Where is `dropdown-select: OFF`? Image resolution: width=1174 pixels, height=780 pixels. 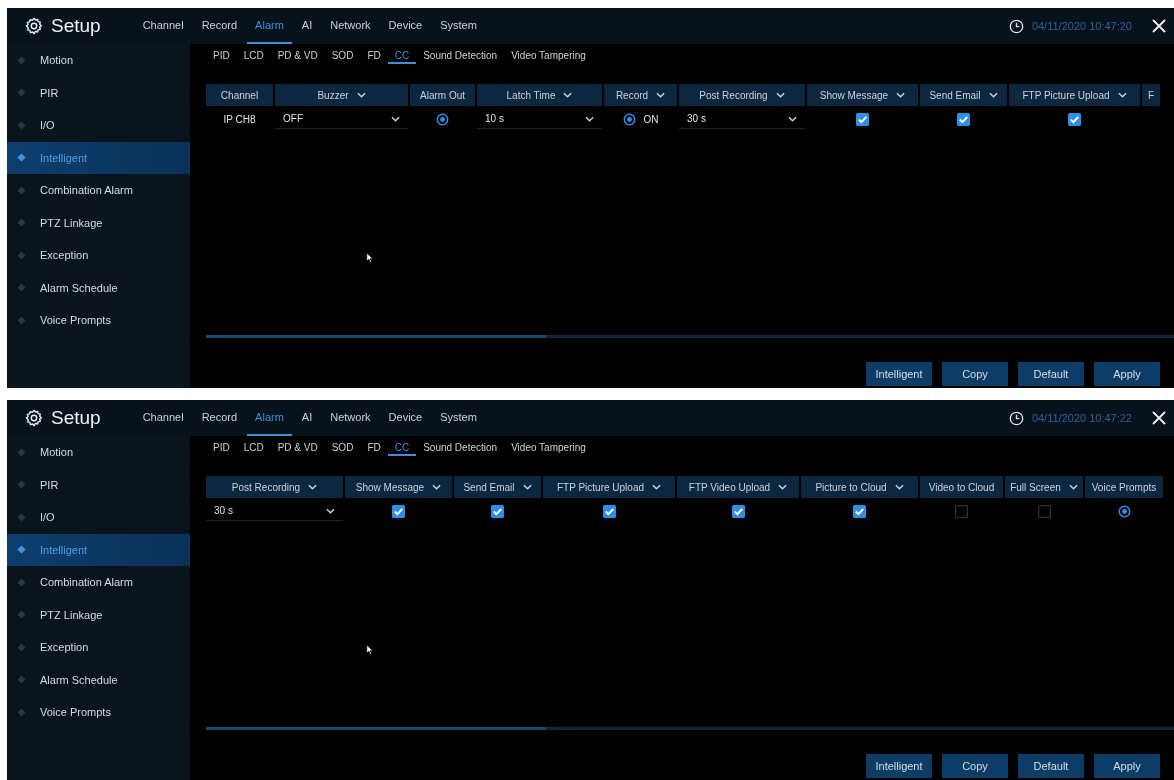 dropdown-select: OFF is located at coordinates (341, 119).